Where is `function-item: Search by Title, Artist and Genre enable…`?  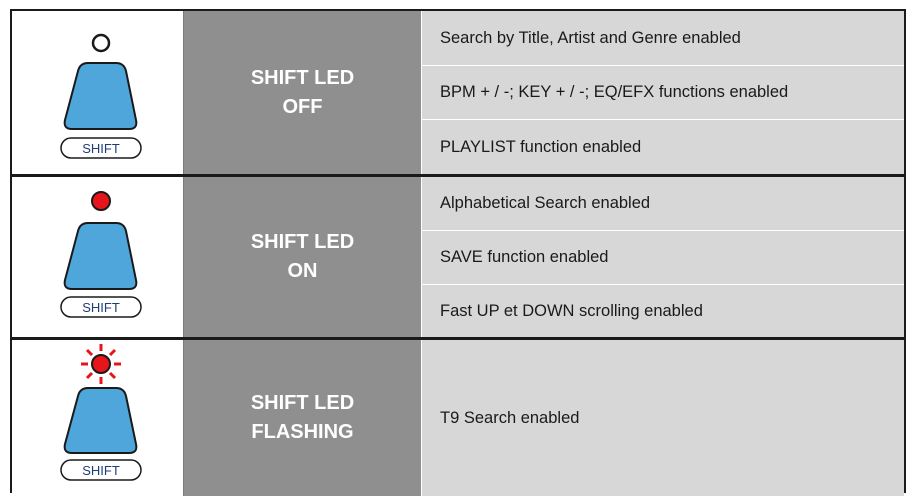
function-item: Search by Title, Artist and Genre enable… is located at coordinates (662, 38).